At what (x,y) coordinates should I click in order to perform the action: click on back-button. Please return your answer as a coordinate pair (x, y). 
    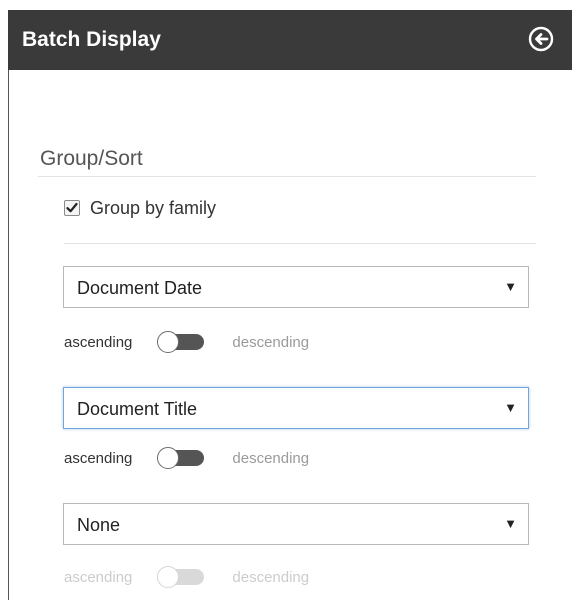
    Looking at the image, I should click on (541, 39).